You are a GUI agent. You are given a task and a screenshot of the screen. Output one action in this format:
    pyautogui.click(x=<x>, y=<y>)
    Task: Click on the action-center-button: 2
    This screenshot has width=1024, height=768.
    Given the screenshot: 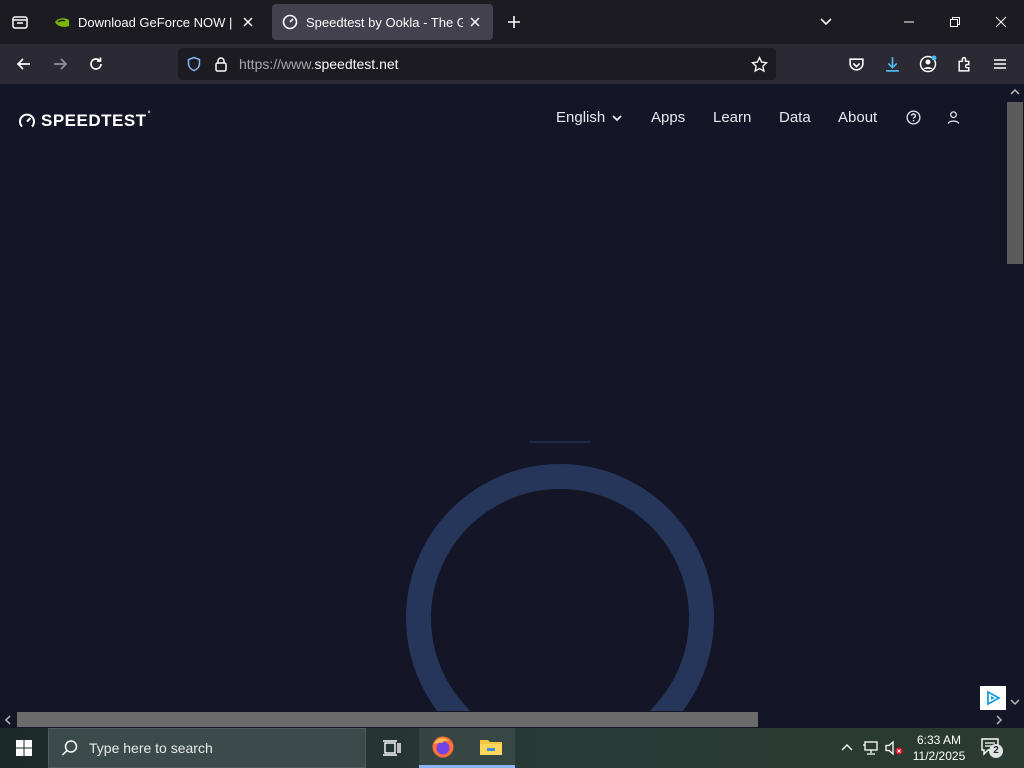 What is the action you would take?
    pyautogui.click(x=992, y=748)
    